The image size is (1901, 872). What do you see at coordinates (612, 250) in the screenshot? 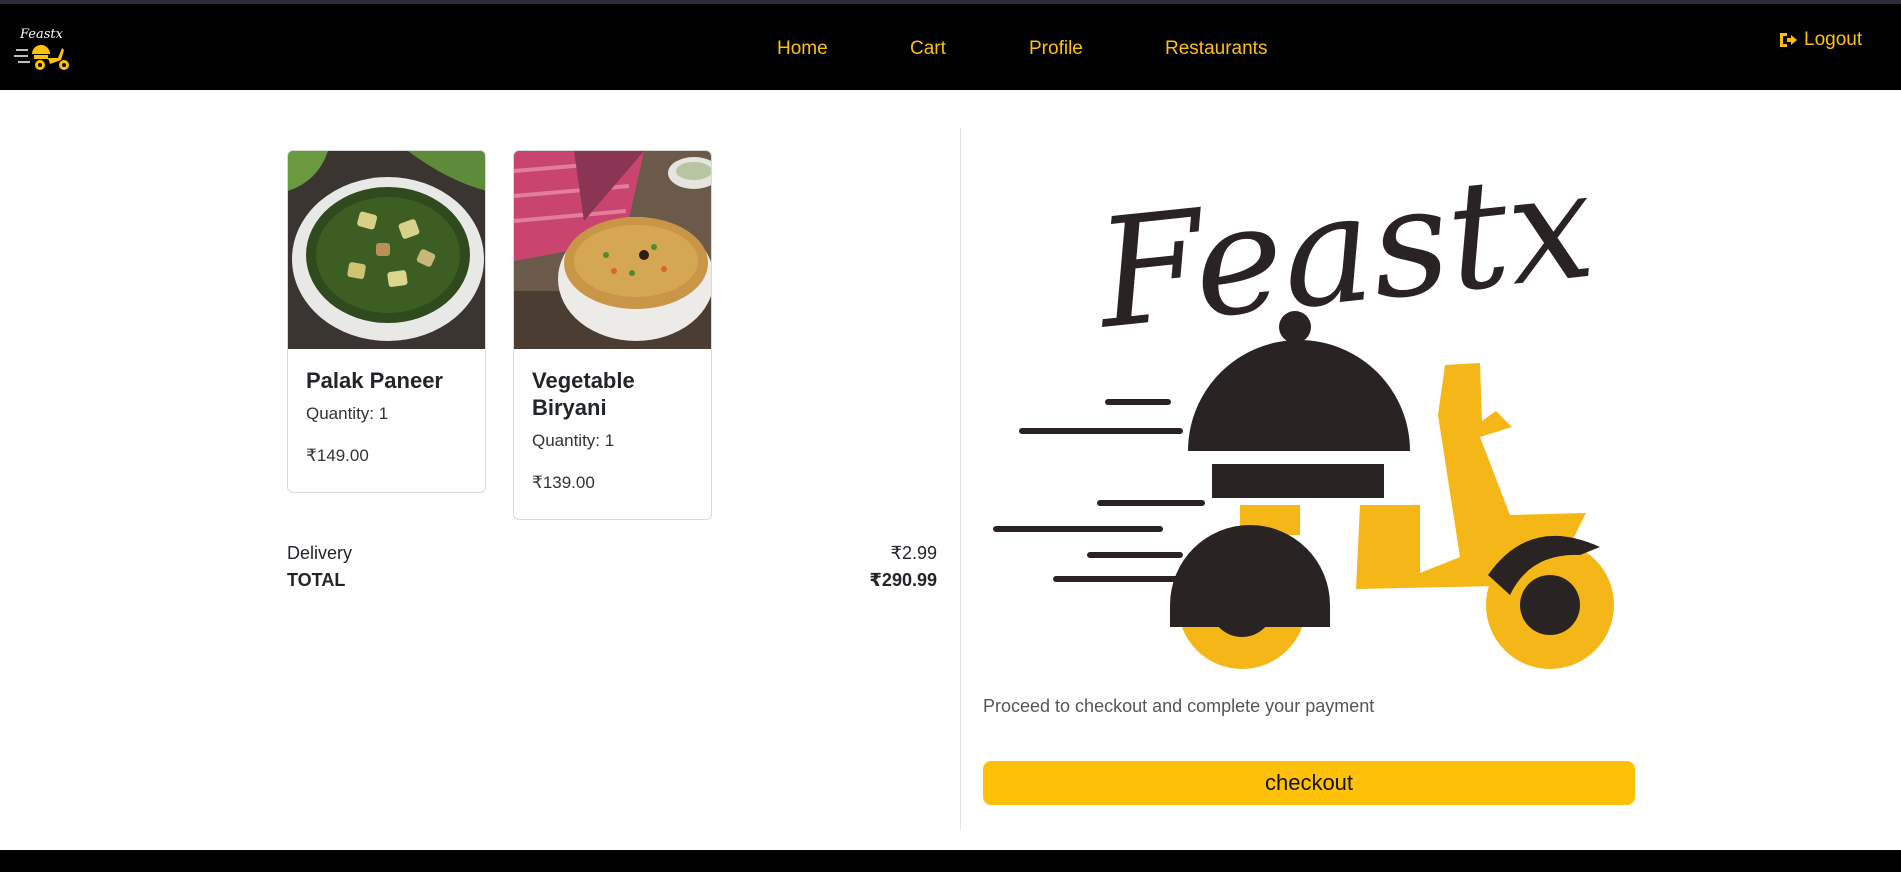
I see `vegetable-biryani-image` at bounding box center [612, 250].